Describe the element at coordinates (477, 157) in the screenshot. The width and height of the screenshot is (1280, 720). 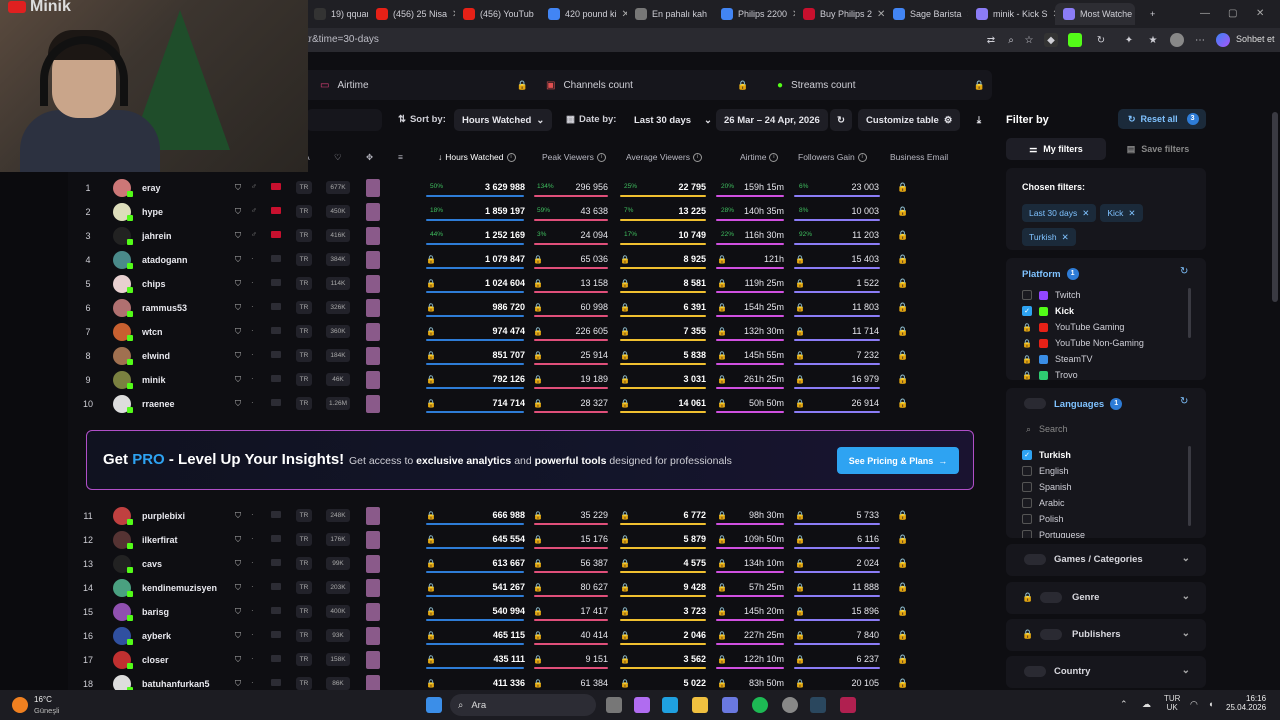
I see `col-hours-watched: ↓ Hours Watched i` at that location.